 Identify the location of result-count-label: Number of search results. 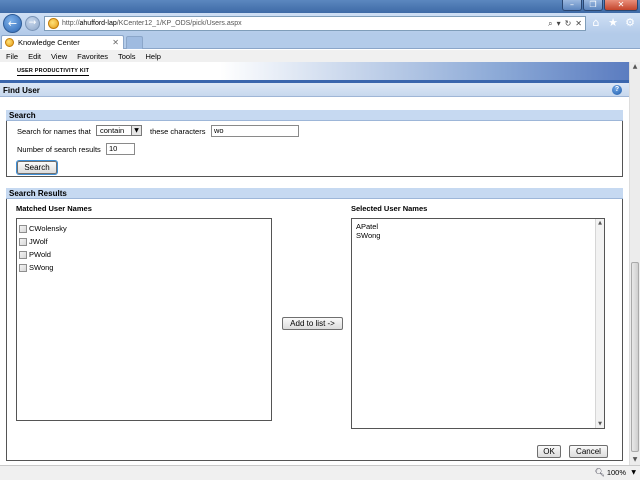
(59, 149).